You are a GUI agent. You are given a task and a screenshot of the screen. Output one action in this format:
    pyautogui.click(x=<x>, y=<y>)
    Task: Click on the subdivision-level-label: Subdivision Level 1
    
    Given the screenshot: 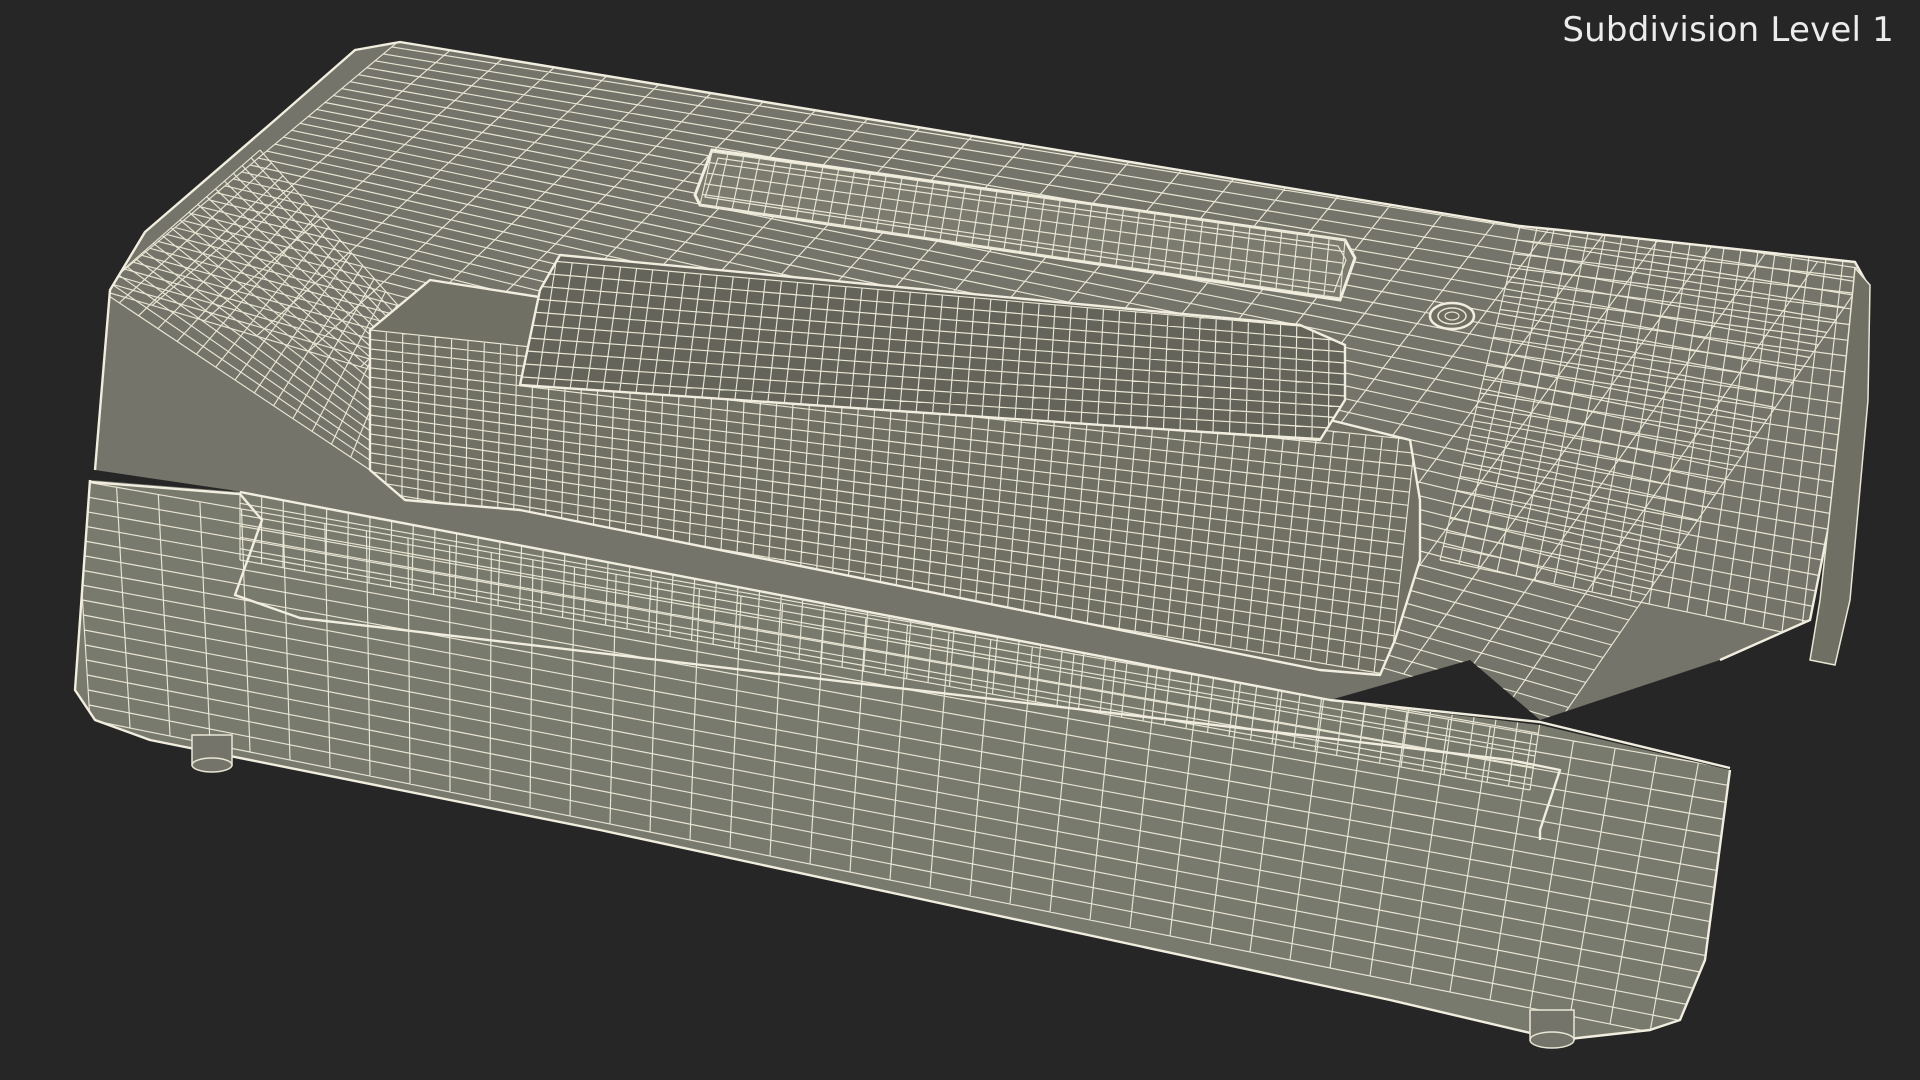 What is the action you would take?
    pyautogui.click(x=1728, y=30)
    